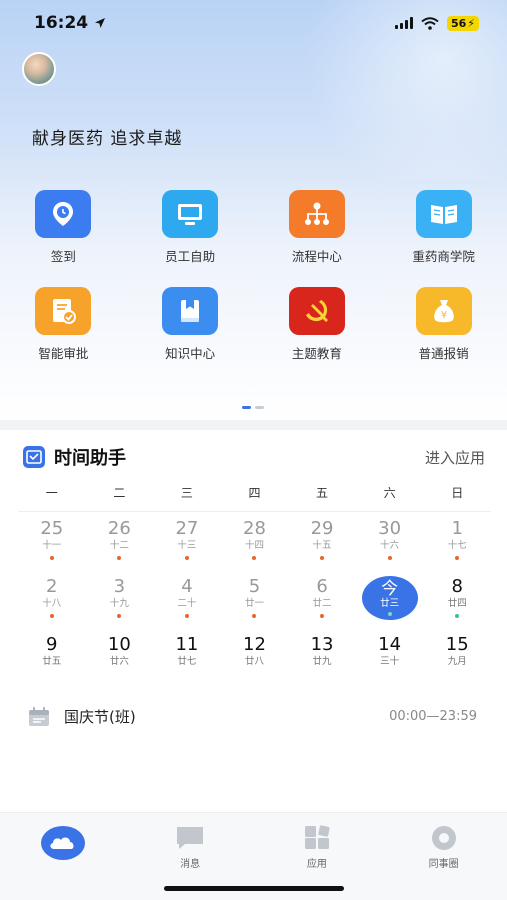 The image size is (507, 900). What do you see at coordinates (90, 458) in the screenshot?
I see `card-title: 时间助手` at bounding box center [90, 458].